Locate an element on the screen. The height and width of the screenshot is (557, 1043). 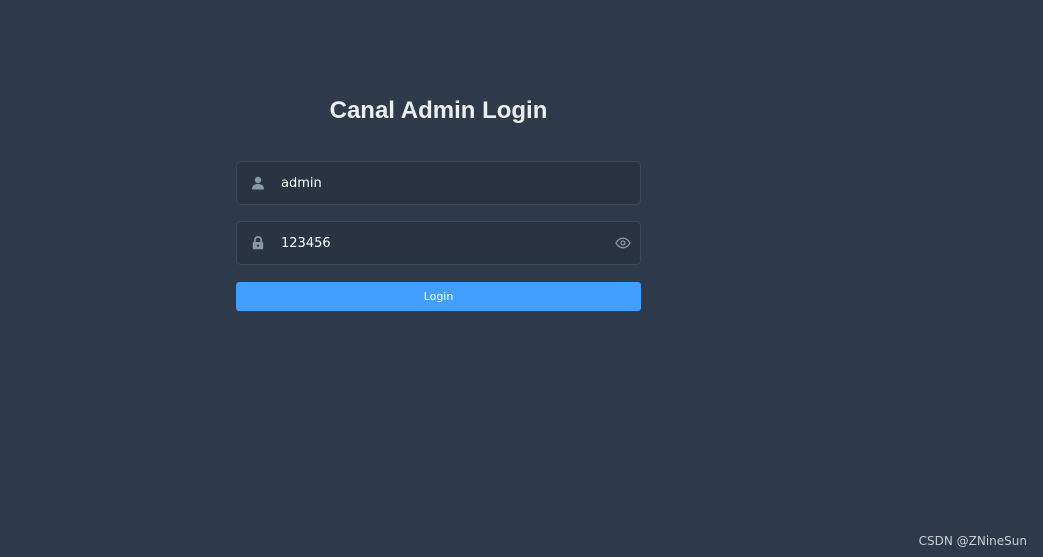
eye-icon is located at coordinates (623, 243).